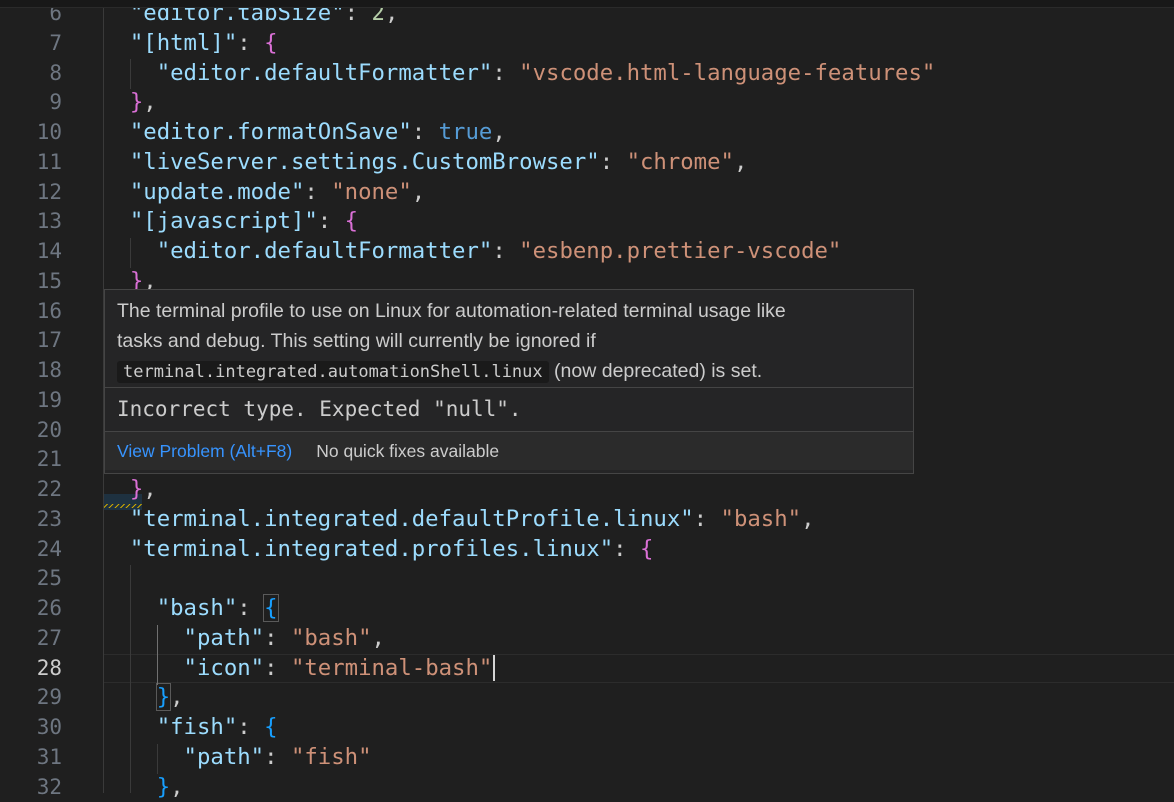  What do you see at coordinates (31, 74) in the screenshot?
I see `line-number: 8` at bounding box center [31, 74].